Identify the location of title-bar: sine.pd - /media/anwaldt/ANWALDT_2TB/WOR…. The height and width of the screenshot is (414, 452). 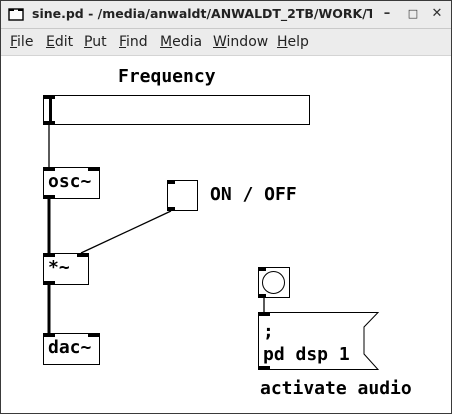
(226, 15).